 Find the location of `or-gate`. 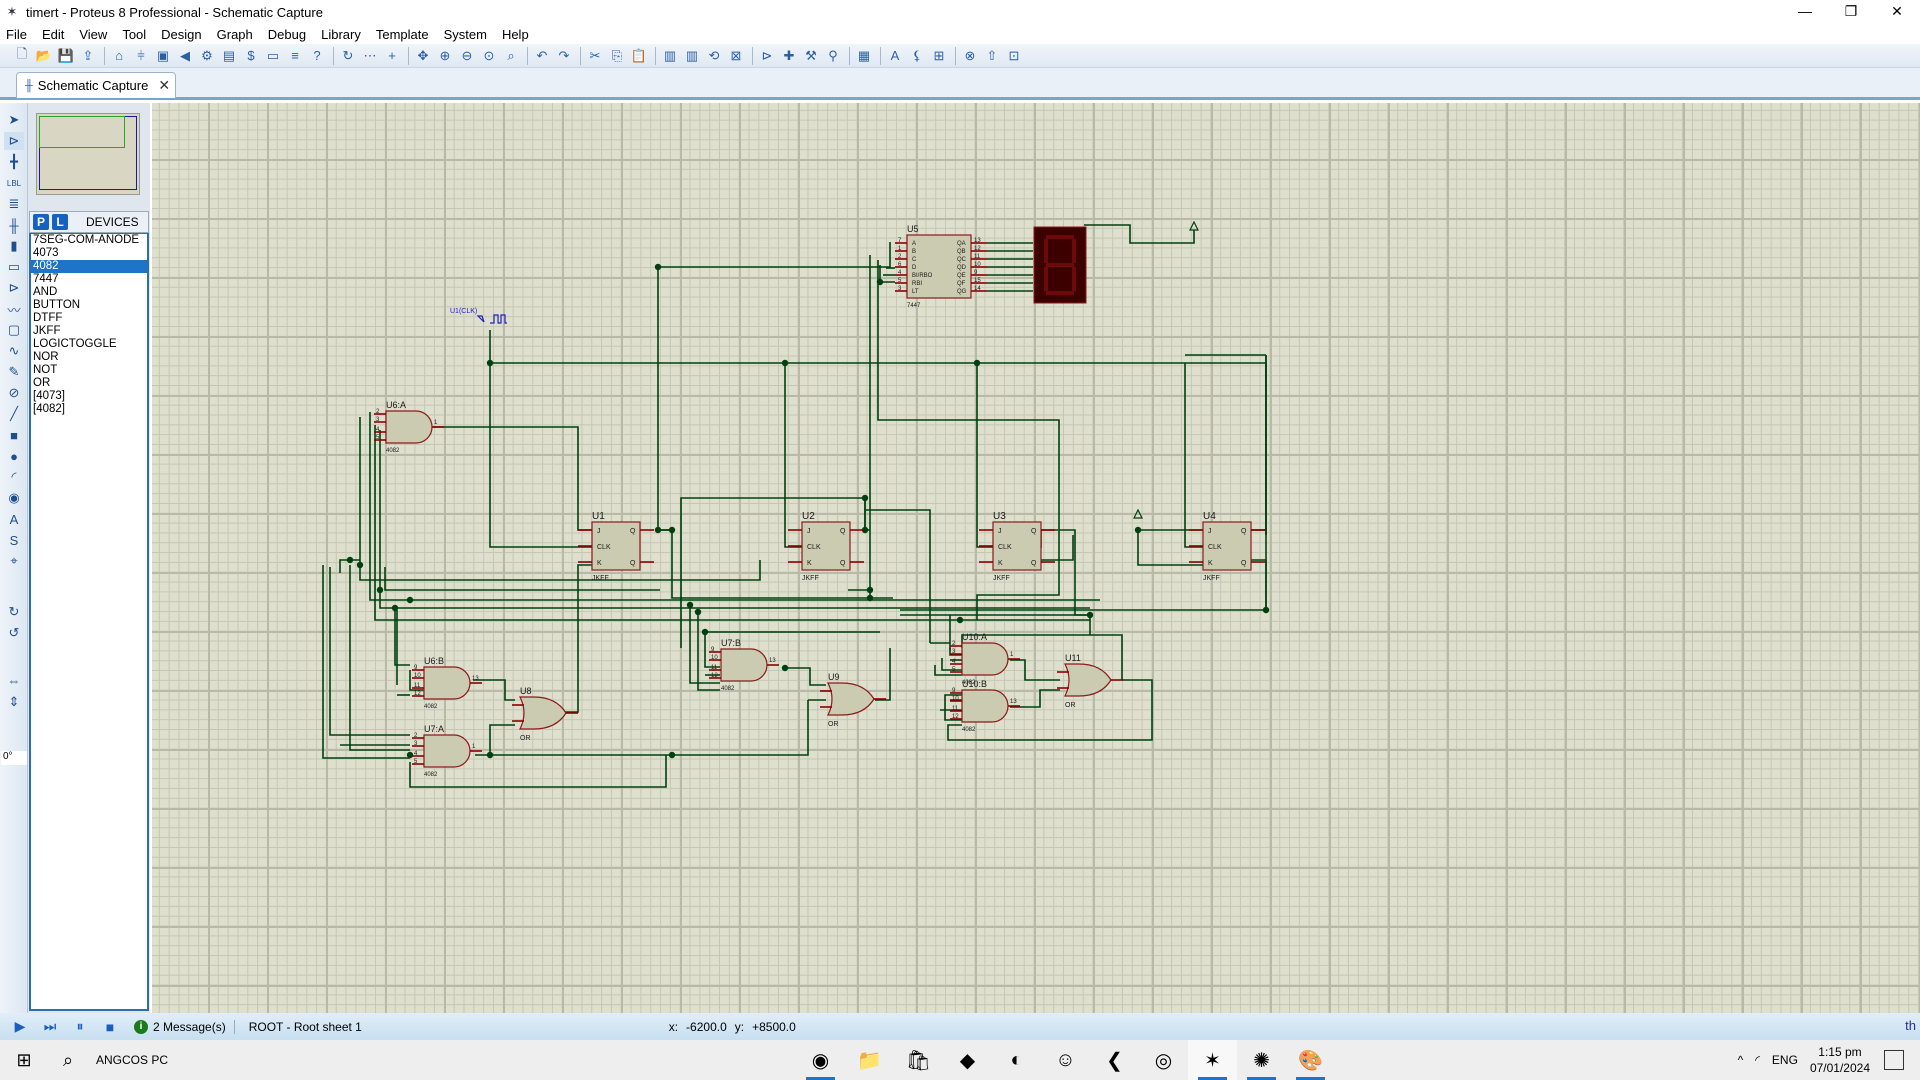

or-gate is located at coordinates (543, 713).